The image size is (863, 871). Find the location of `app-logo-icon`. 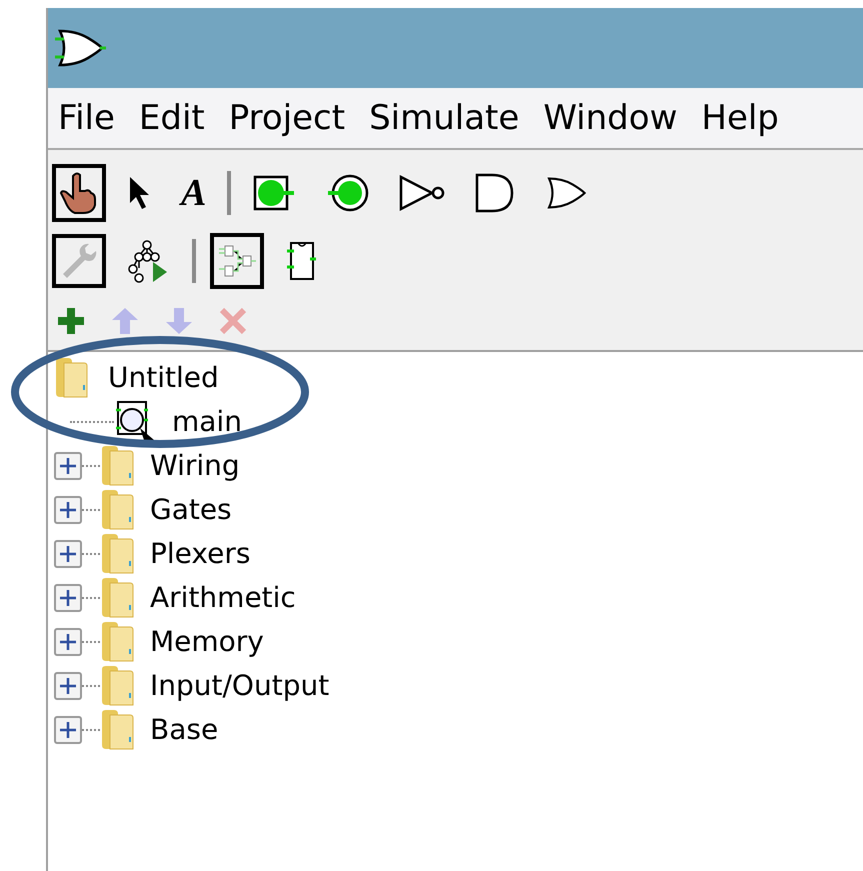

app-logo-icon is located at coordinates (80, 48).